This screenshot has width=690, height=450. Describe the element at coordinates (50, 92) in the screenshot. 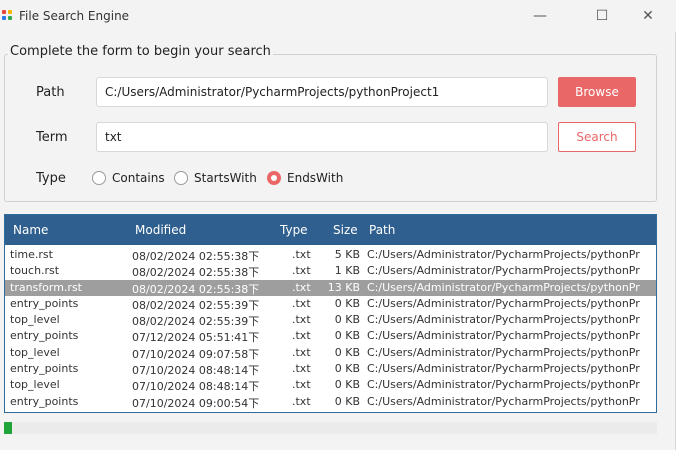

I see `path-label: Path` at that location.